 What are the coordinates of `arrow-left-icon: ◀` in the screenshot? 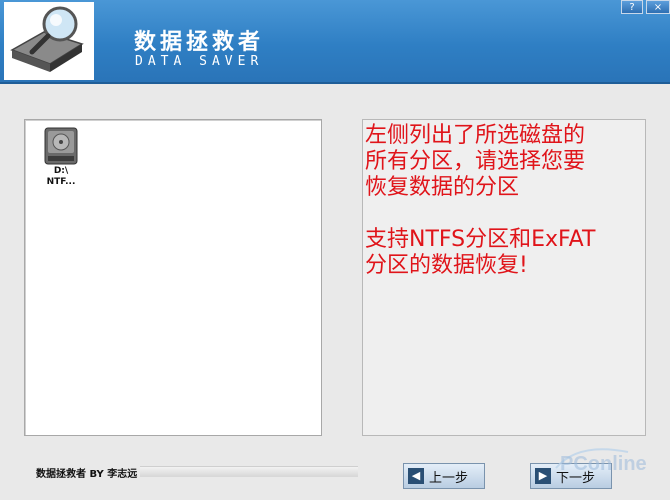 It's located at (416, 476).